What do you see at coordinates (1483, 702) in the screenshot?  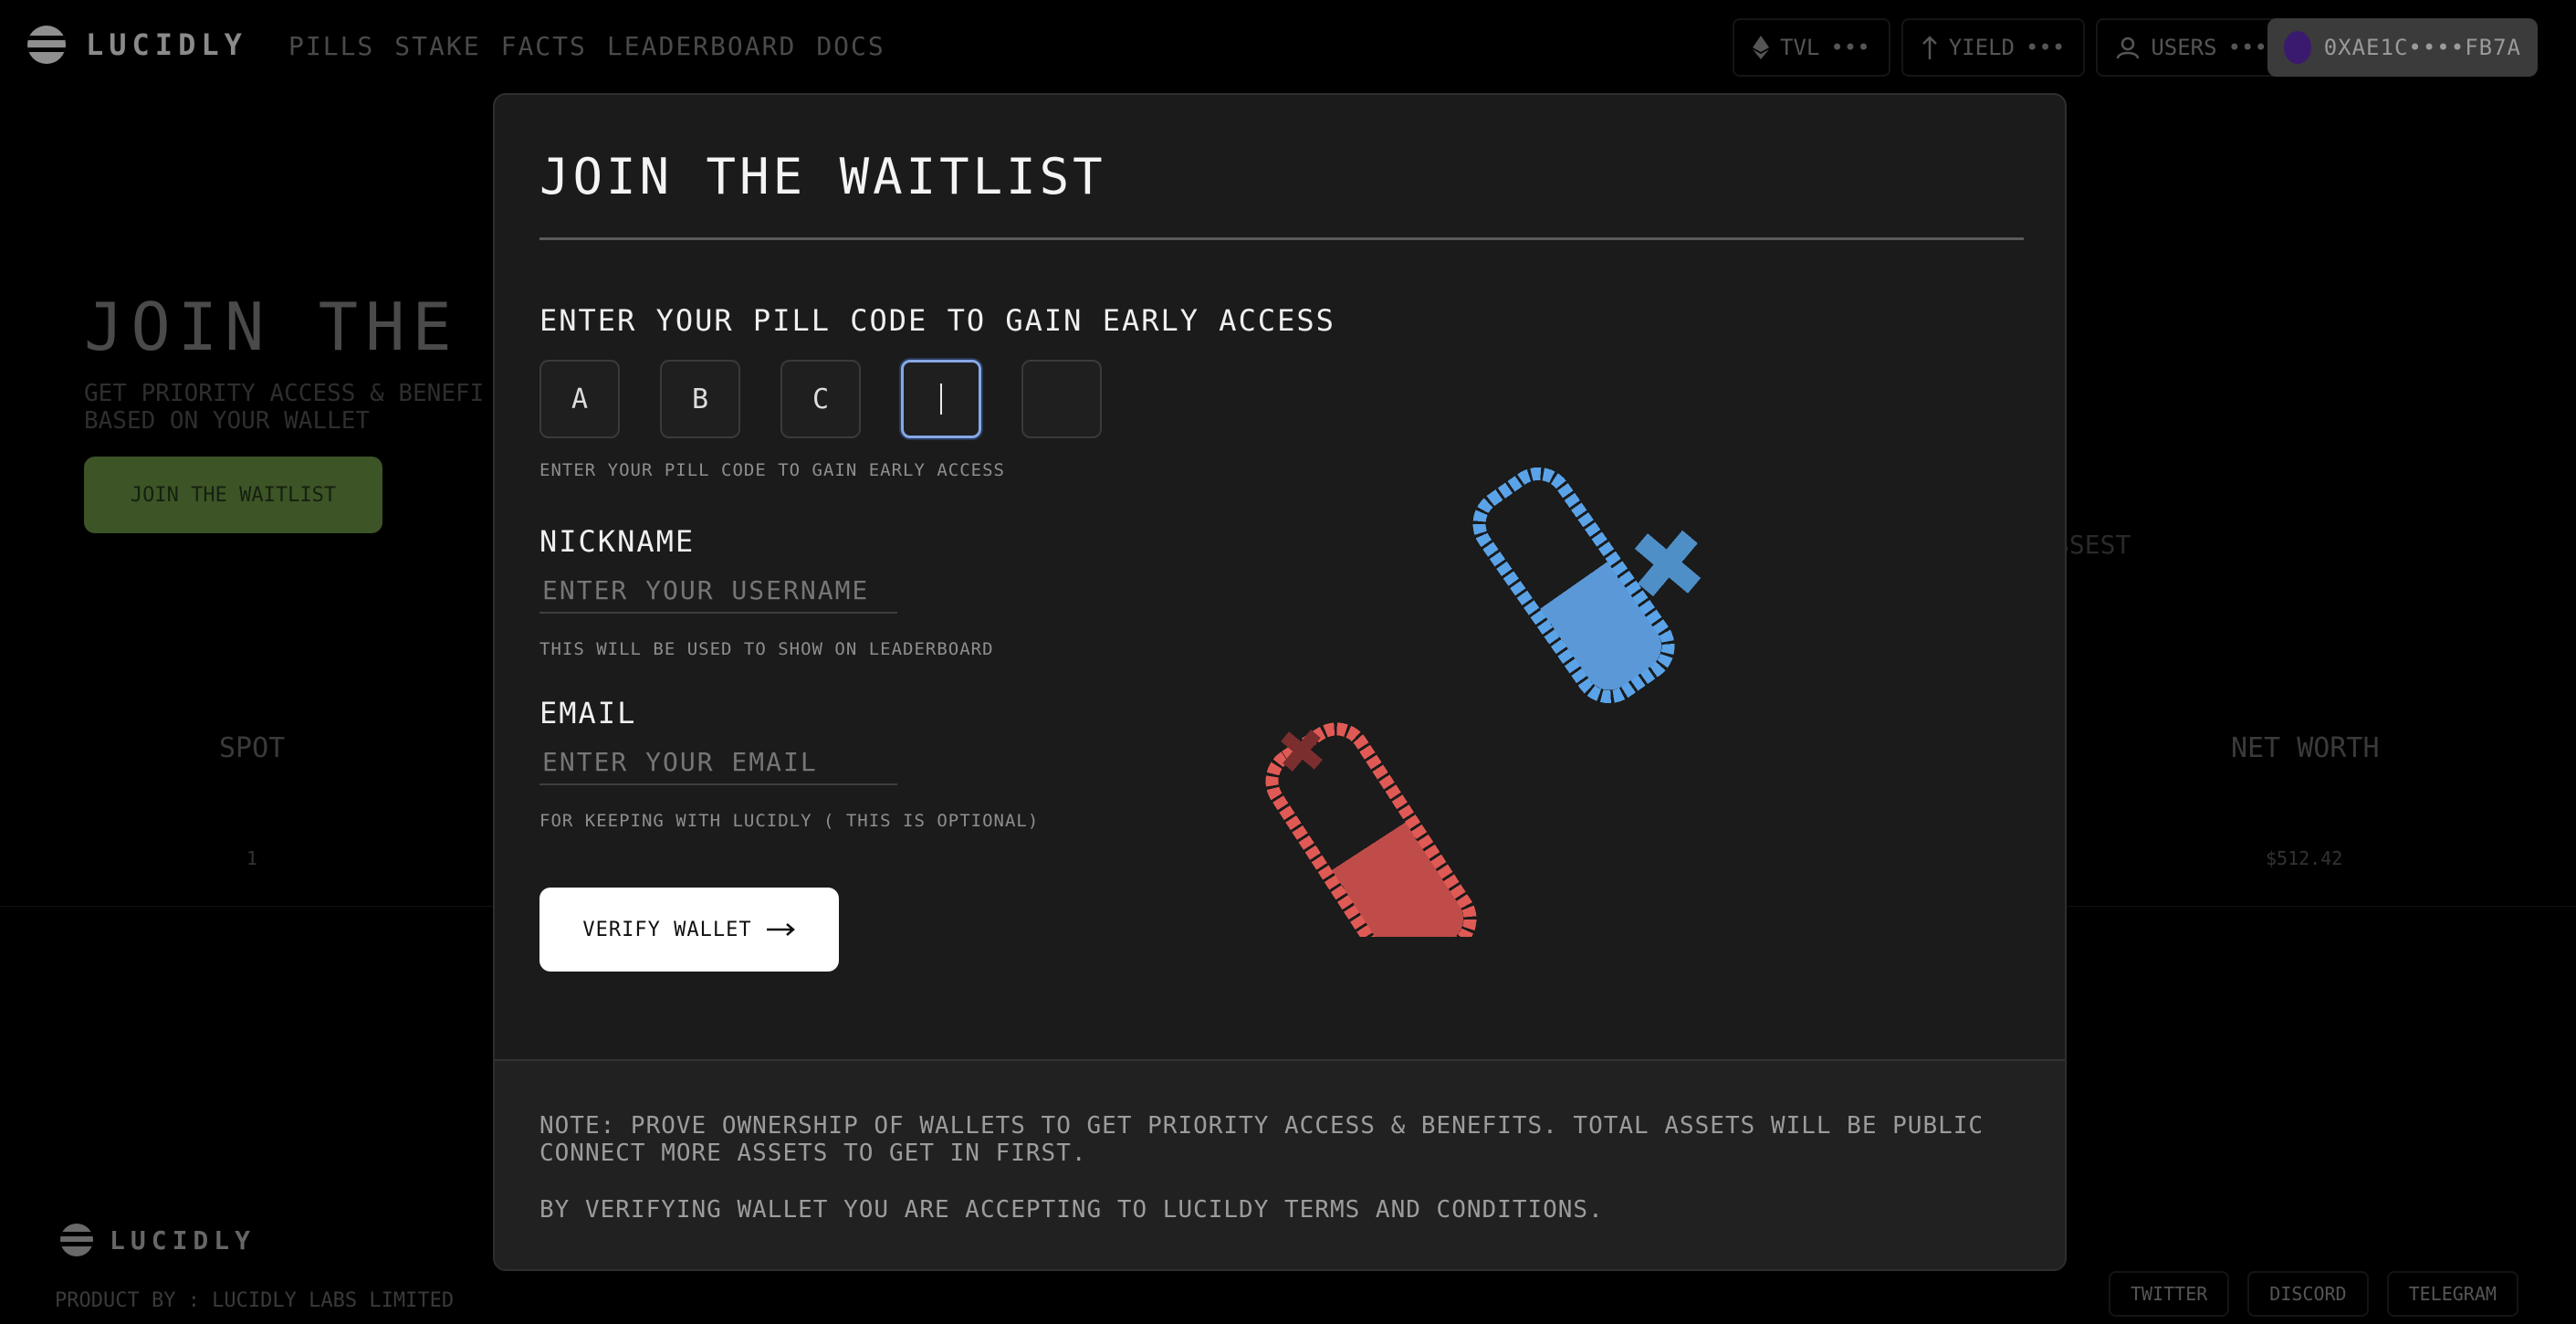 I see `pills-illustration` at bounding box center [1483, 702].